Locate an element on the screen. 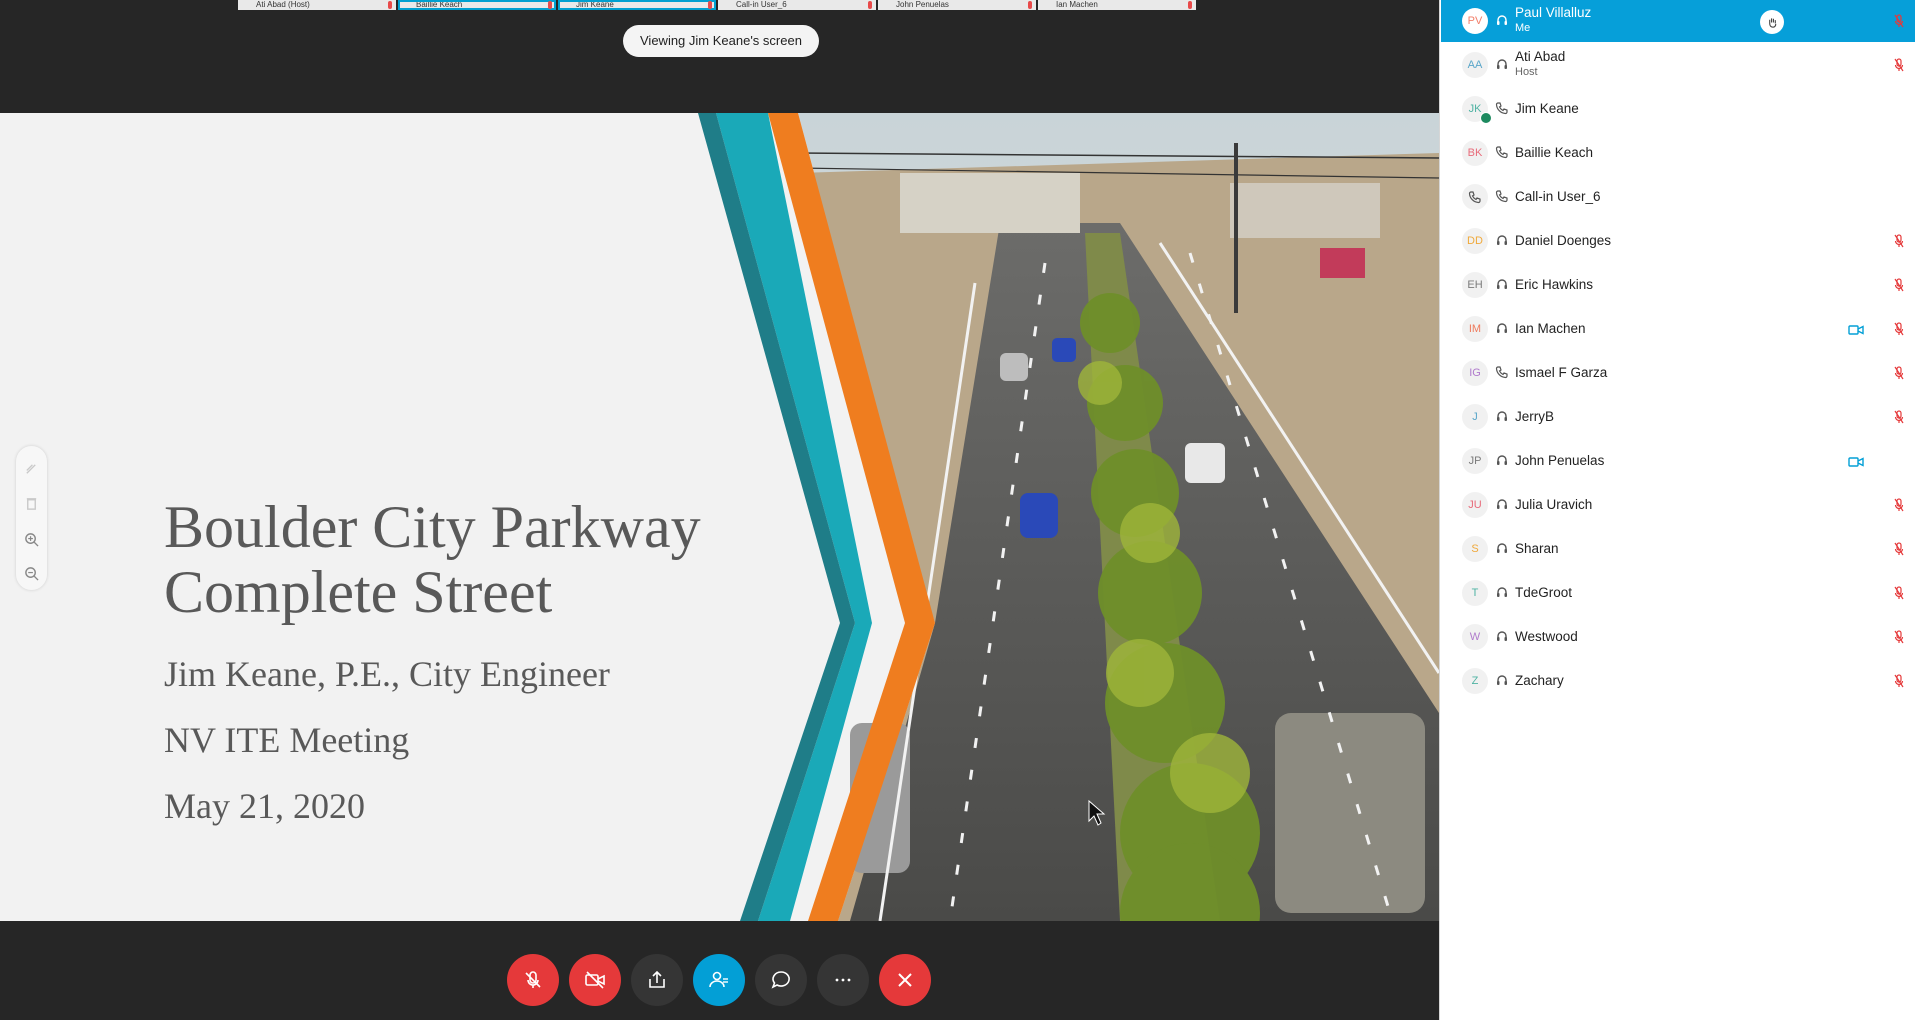  close-icon is located at coordinates (905, 980).